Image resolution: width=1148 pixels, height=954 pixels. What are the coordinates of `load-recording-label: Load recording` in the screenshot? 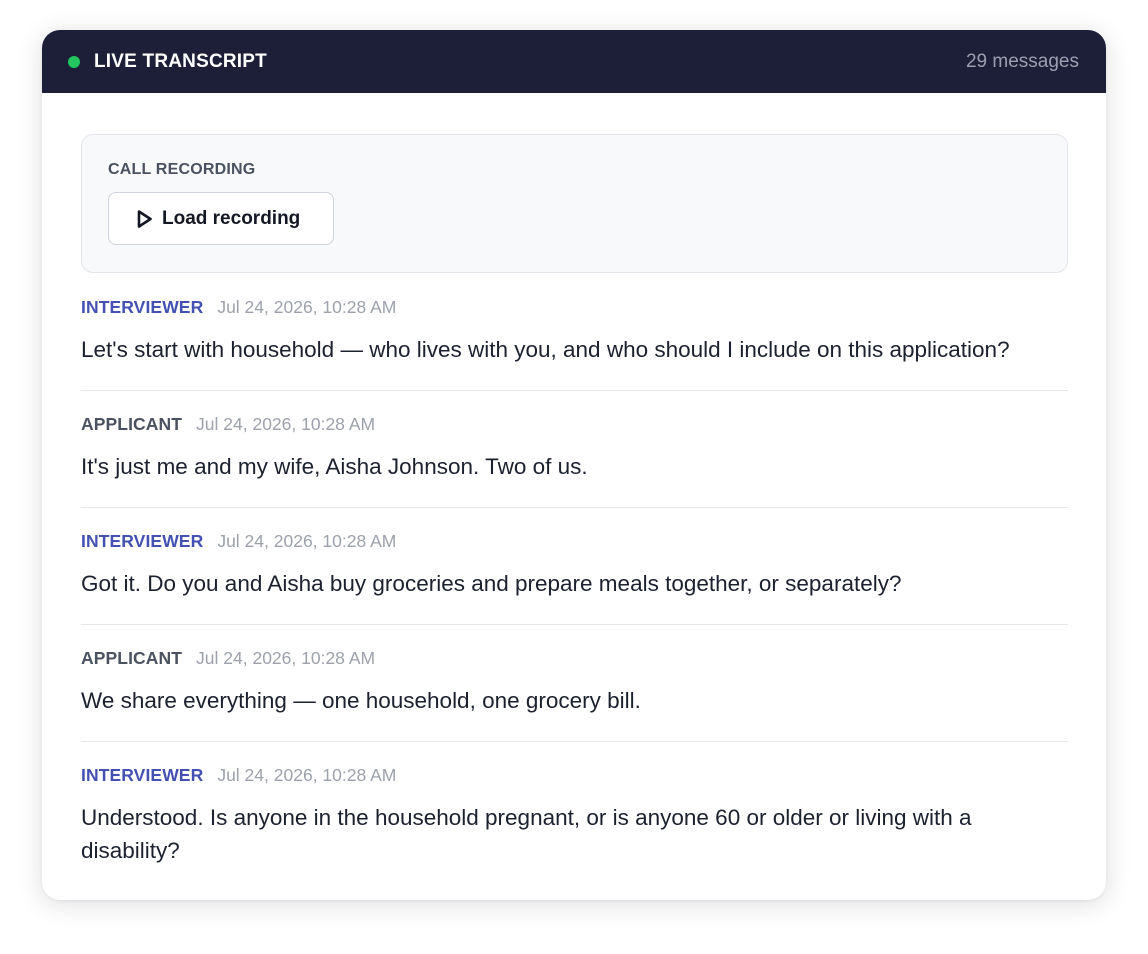 It's located at (231, 218).